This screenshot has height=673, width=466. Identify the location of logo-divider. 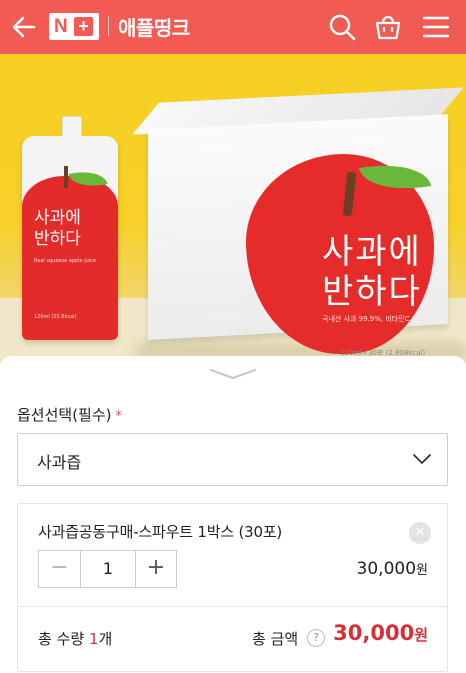
(108, 26).